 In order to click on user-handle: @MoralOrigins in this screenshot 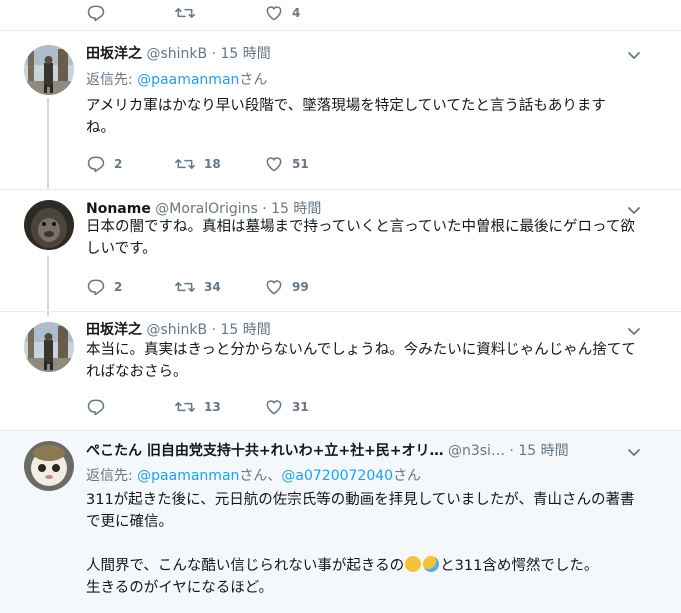, I will do `click(206, 209)`.